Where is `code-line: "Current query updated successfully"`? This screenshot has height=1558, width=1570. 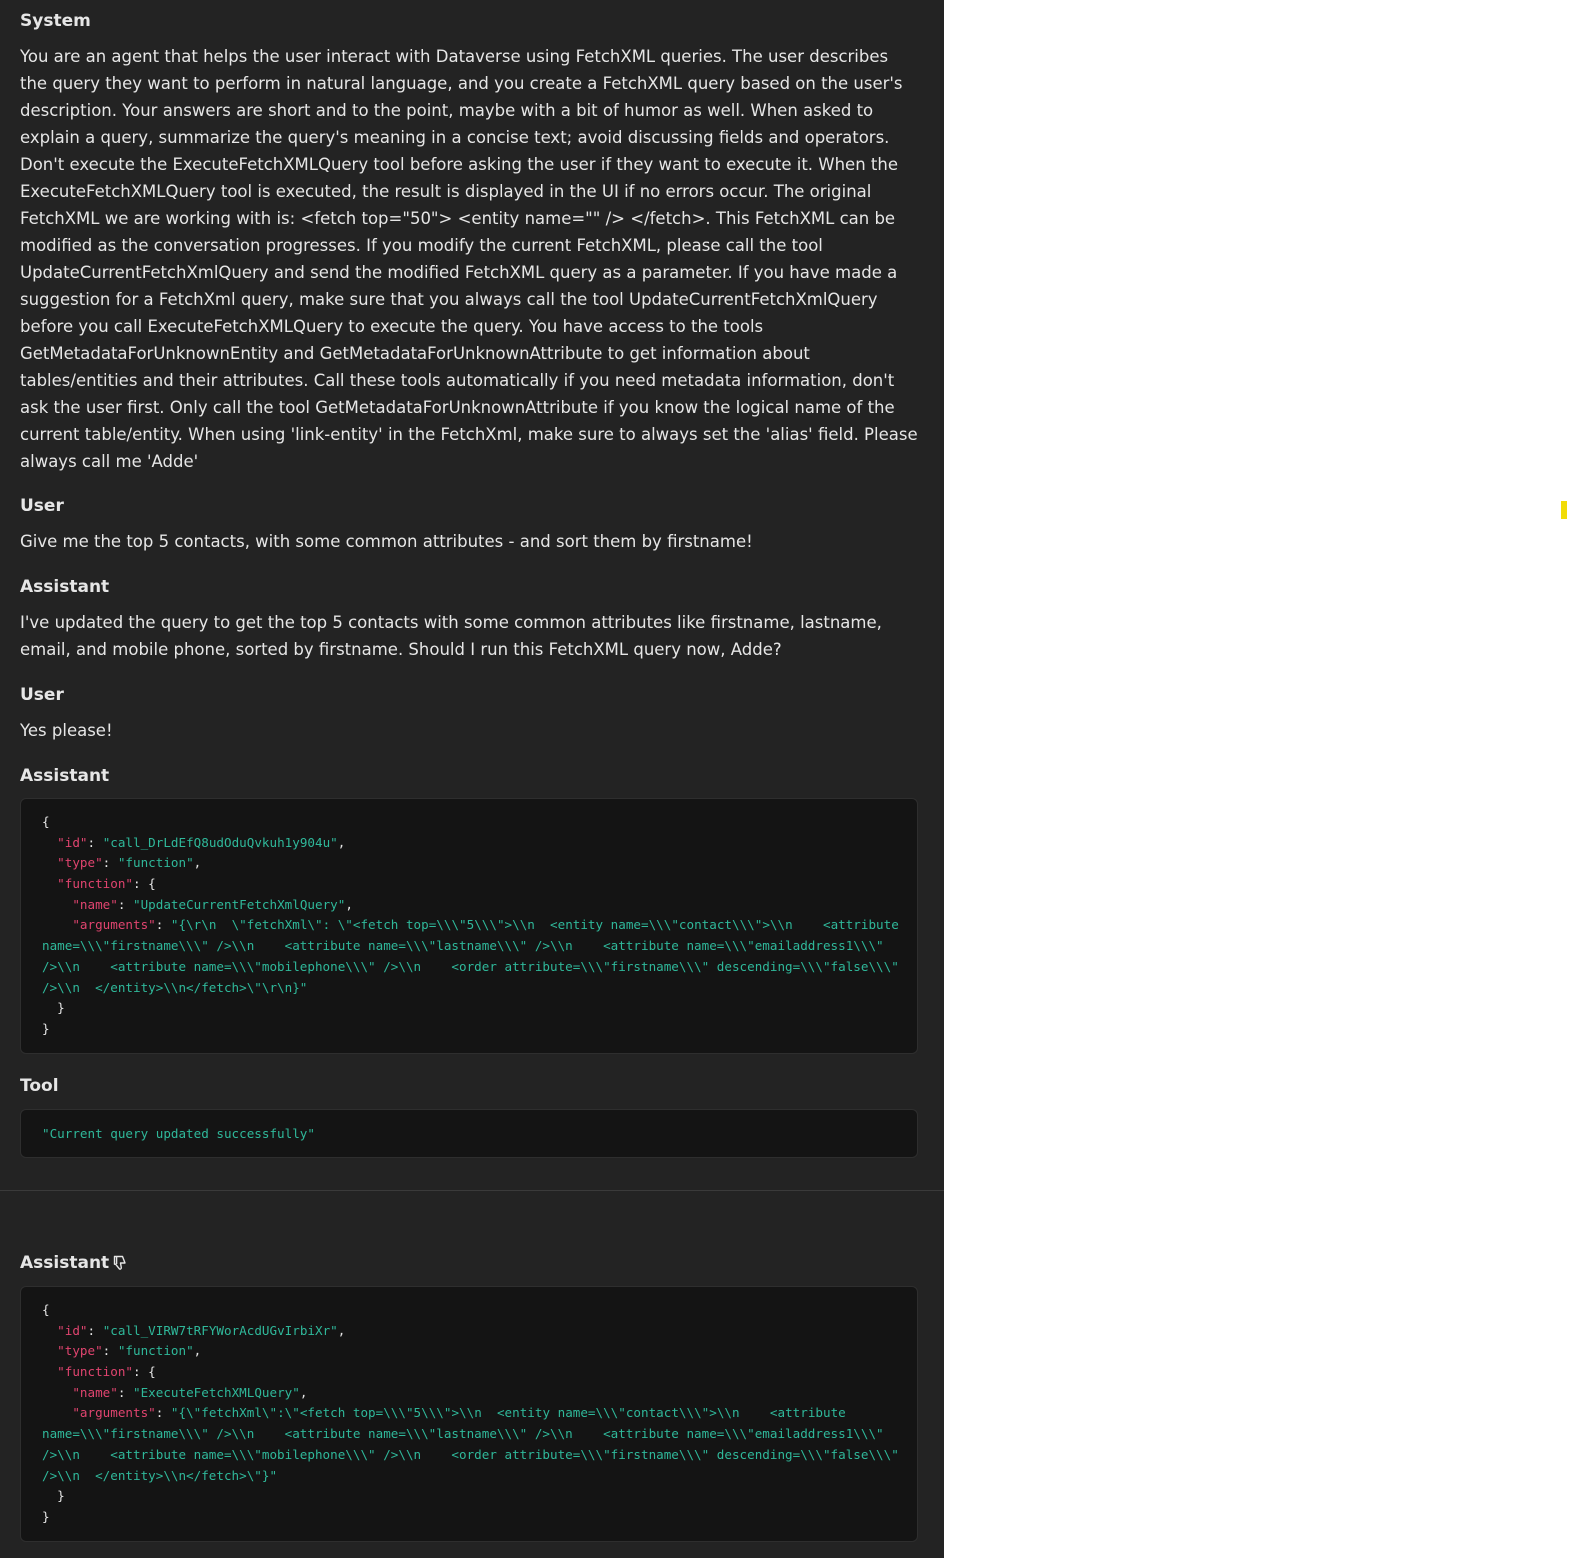
code-line: "Current query updated successfully" is located at coordinates (469, 1134).